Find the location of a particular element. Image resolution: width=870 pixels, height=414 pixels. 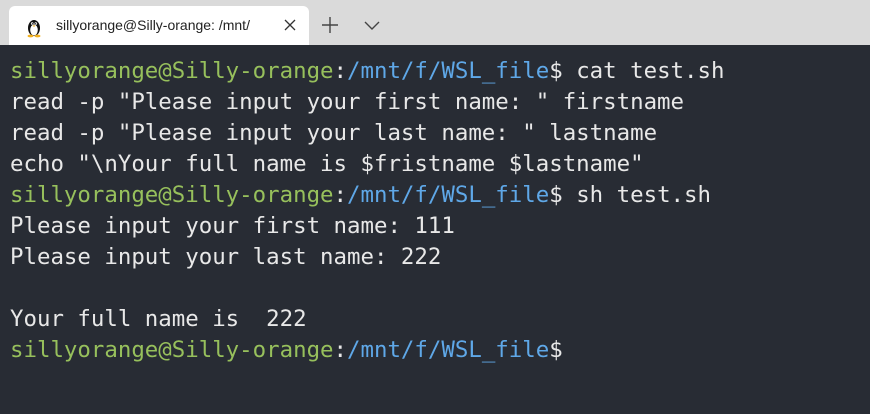

new-tab-plus-icon is located at coordinates (330, 25).